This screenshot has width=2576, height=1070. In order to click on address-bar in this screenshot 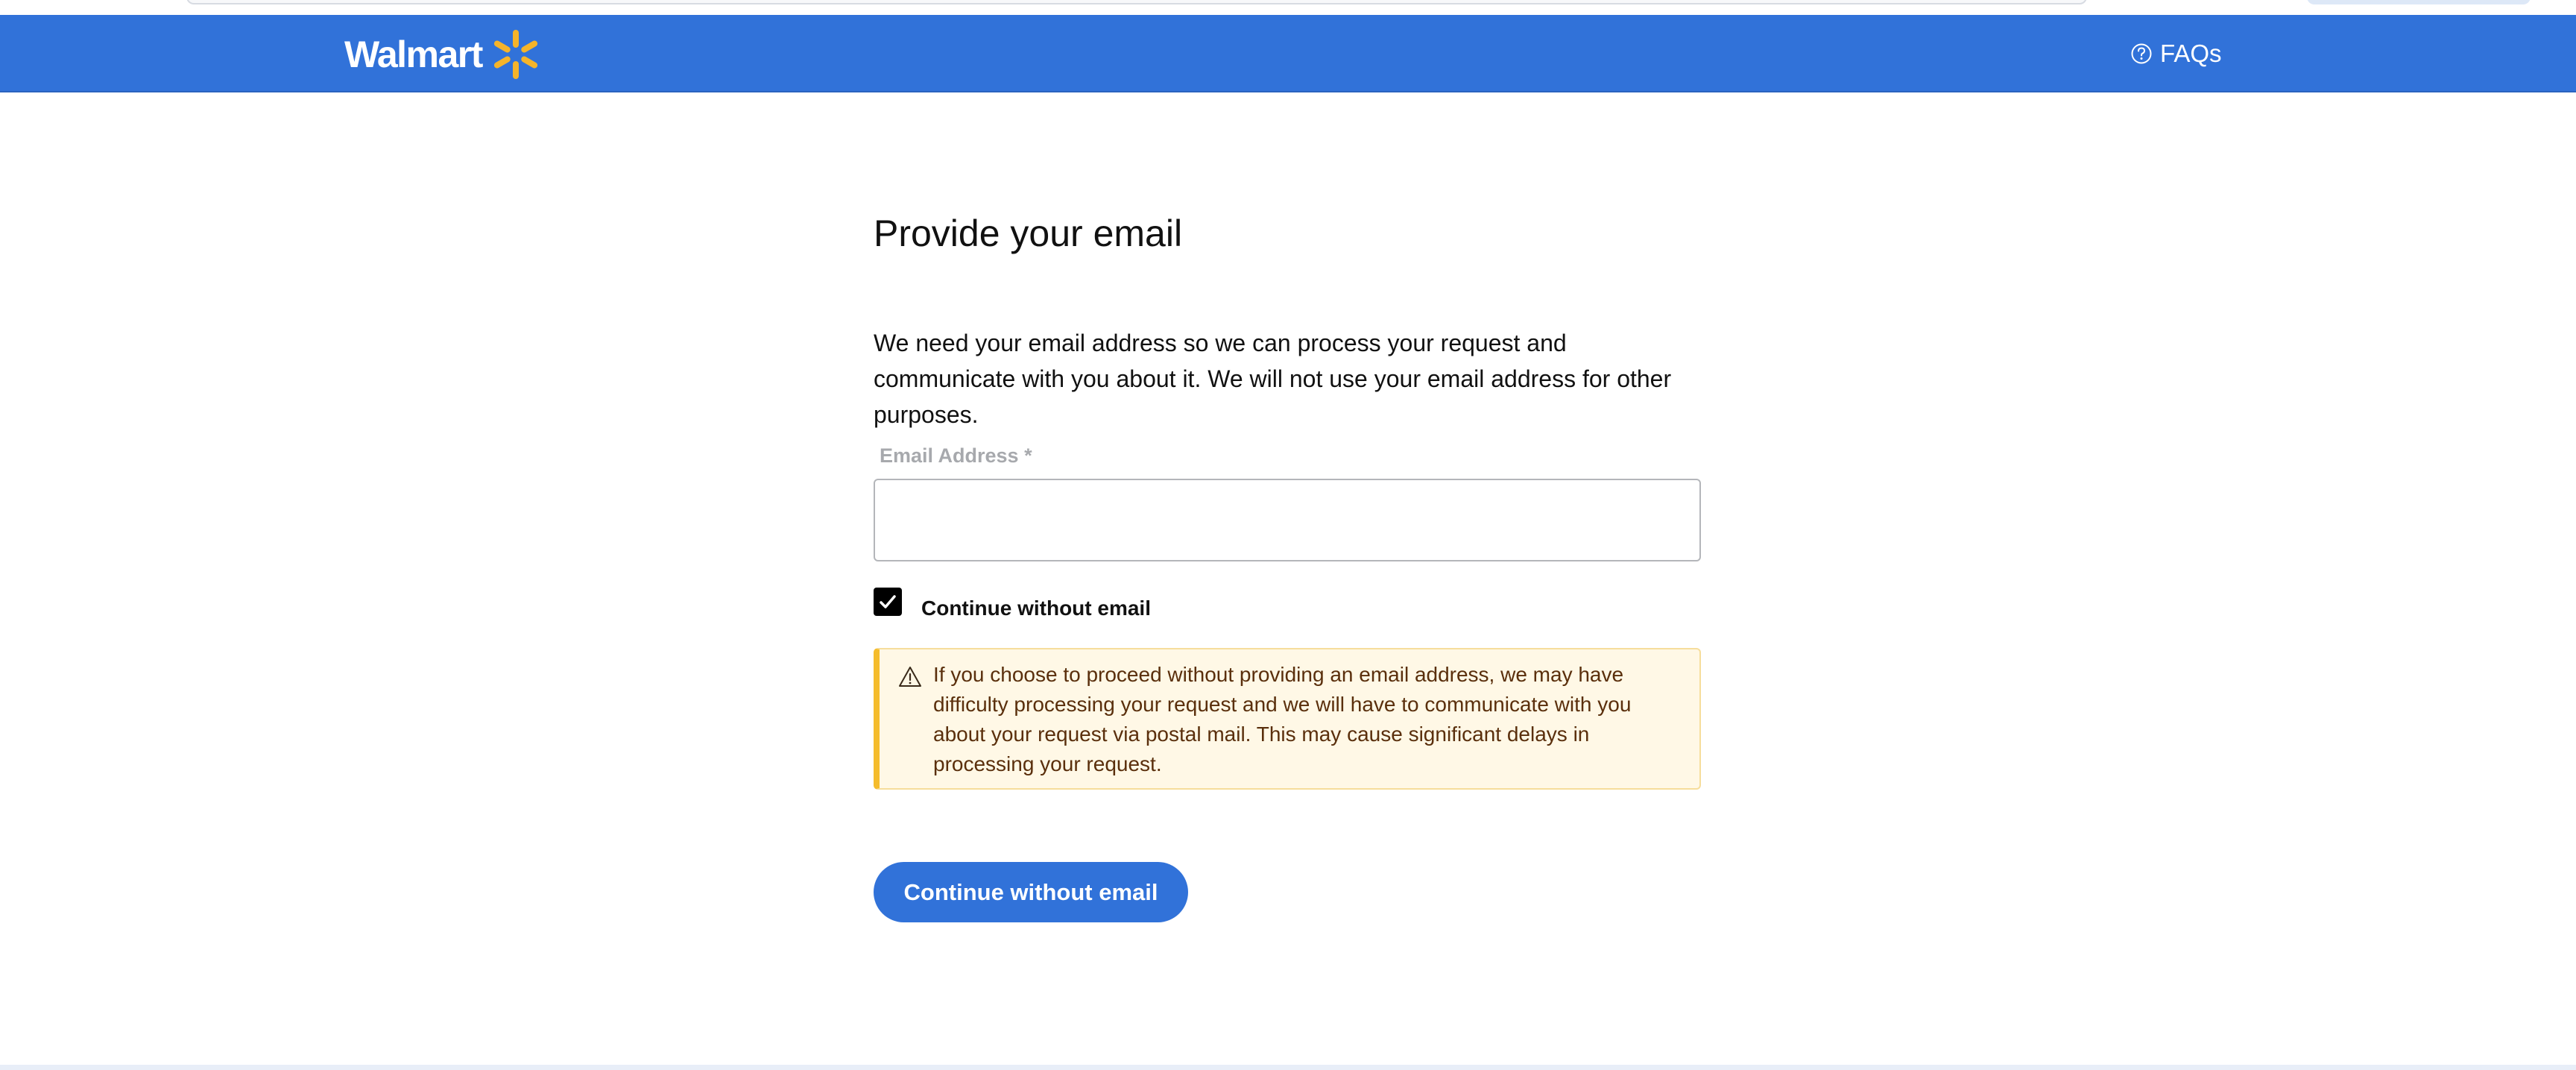, I will do `click(1136, 2)`.